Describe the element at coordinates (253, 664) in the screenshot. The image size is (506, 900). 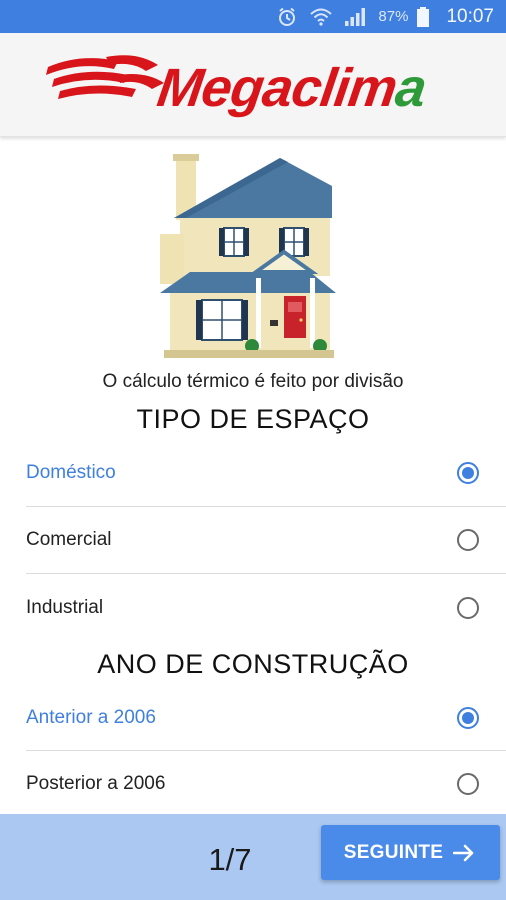
I see `construction-year-title: ANO DE CONSTRUÇÃO` at that location.